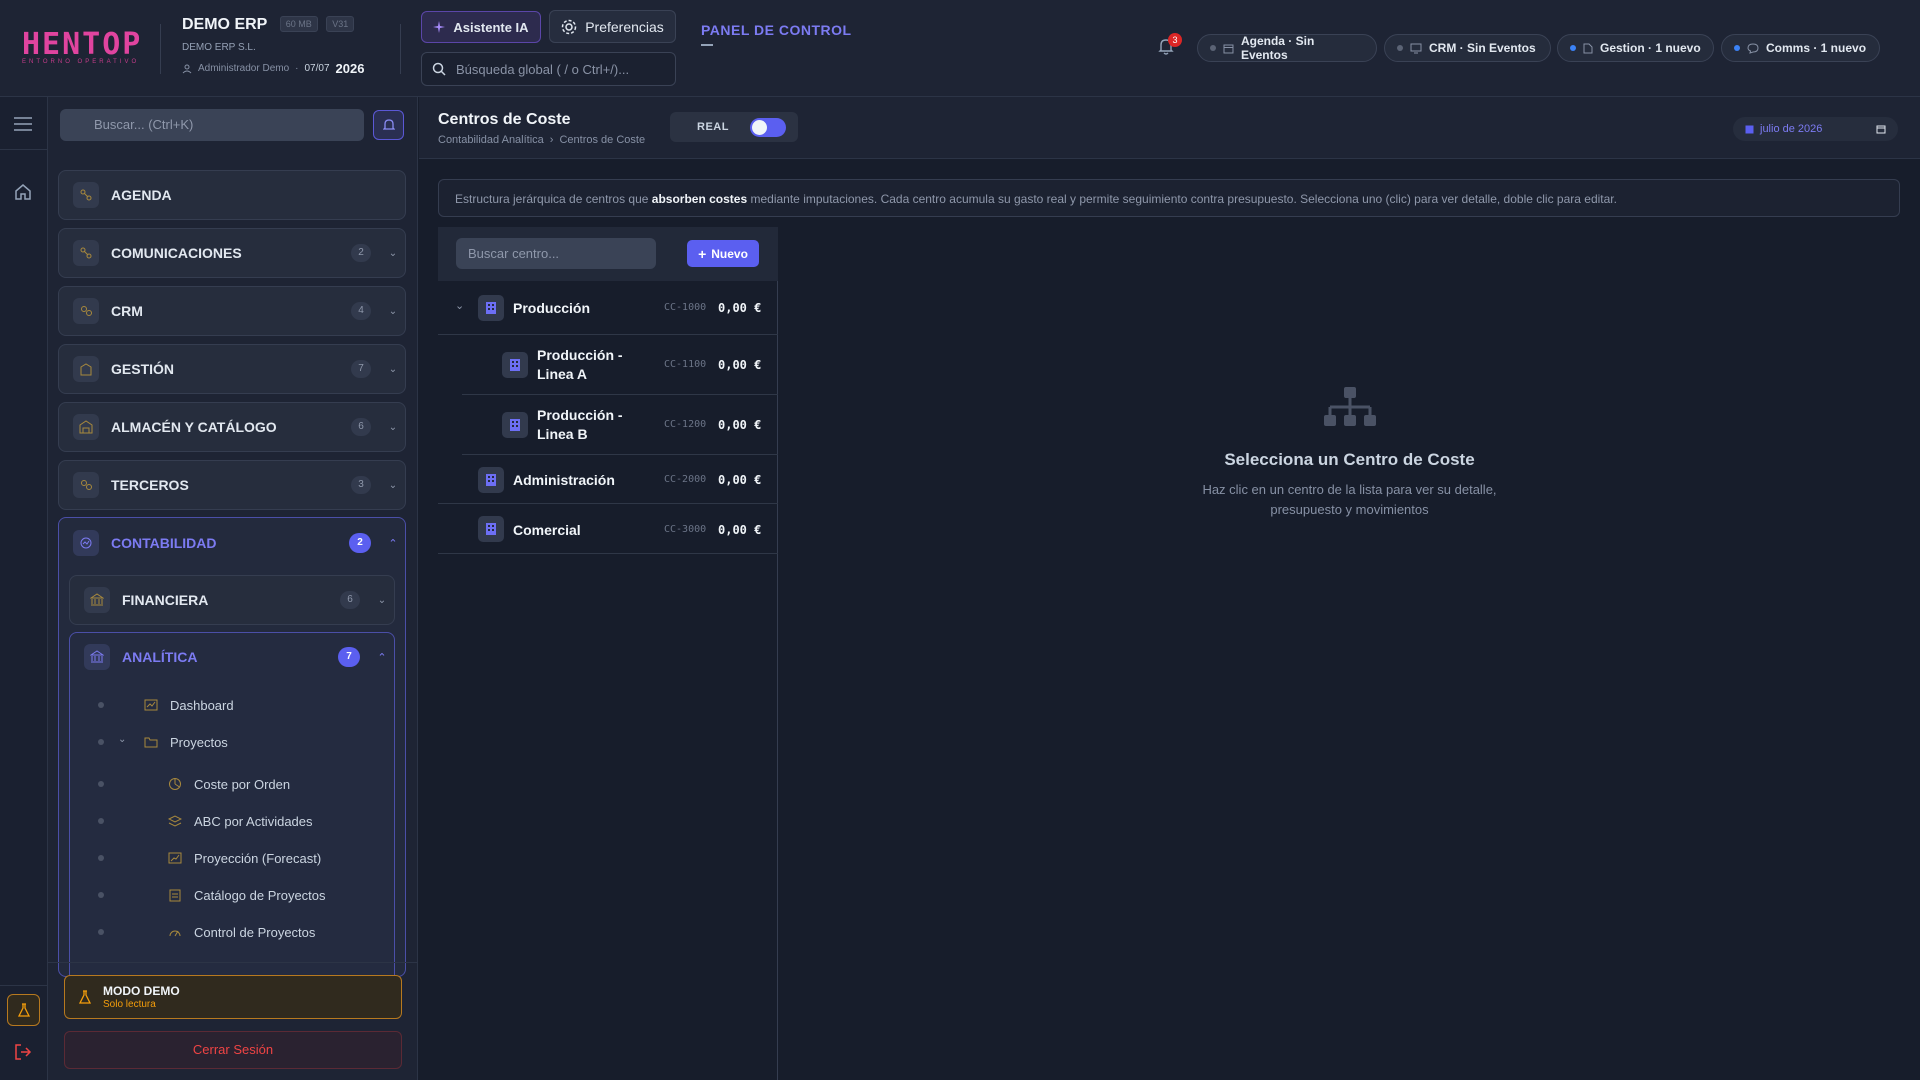 The height and width of the screenshot is (1080, 1920). I want to click on layers-icon, so click(175, 821).